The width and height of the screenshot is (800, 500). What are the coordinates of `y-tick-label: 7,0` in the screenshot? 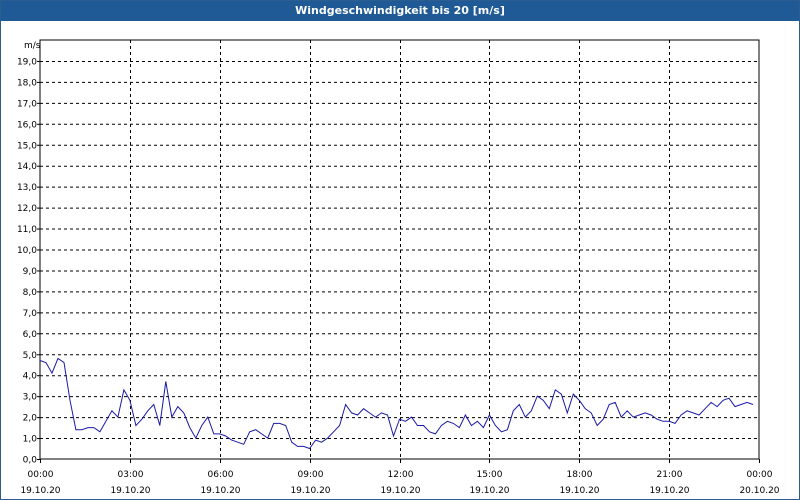 It's located at (30, 314).